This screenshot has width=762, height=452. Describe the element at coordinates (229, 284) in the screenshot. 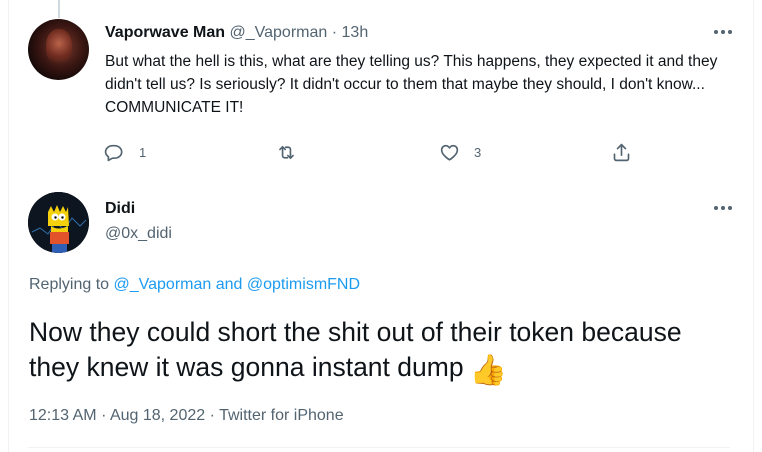

I see `replying-and: and` at that location.